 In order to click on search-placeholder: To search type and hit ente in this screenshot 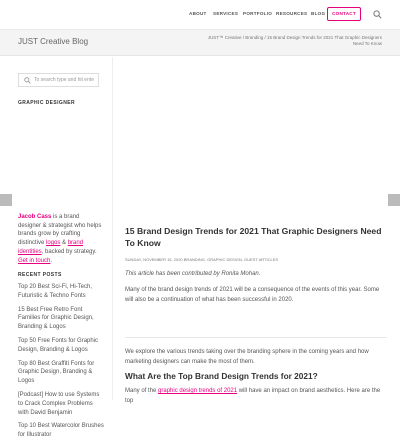, I will do `click(64, 80)`.